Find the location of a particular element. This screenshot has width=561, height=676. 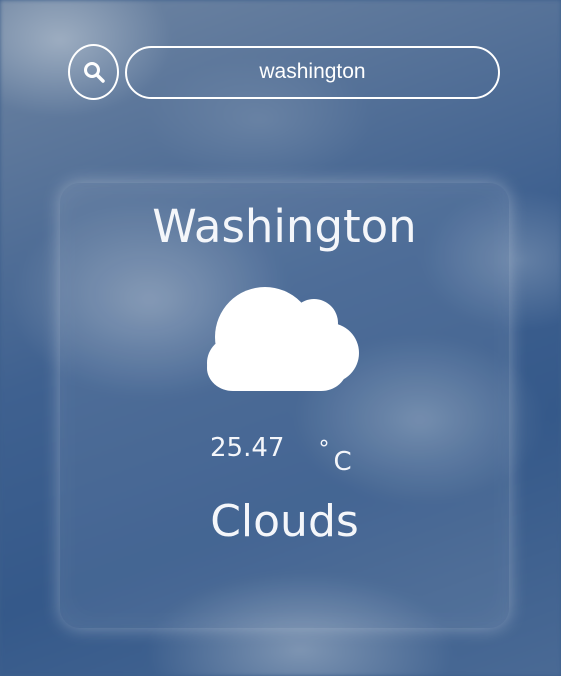

degree-symbol: ° is located at coordinates (324, 449).